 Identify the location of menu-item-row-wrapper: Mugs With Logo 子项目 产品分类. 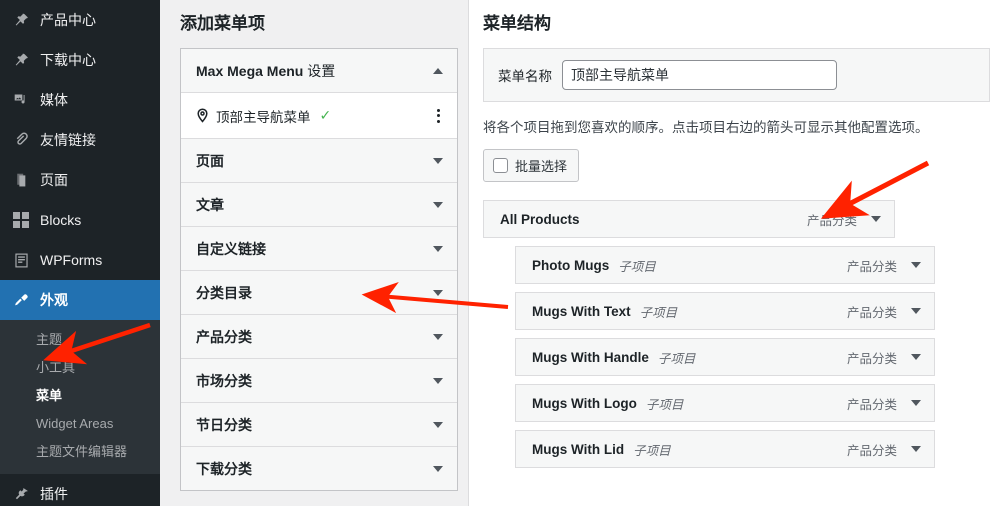
(736, 403).